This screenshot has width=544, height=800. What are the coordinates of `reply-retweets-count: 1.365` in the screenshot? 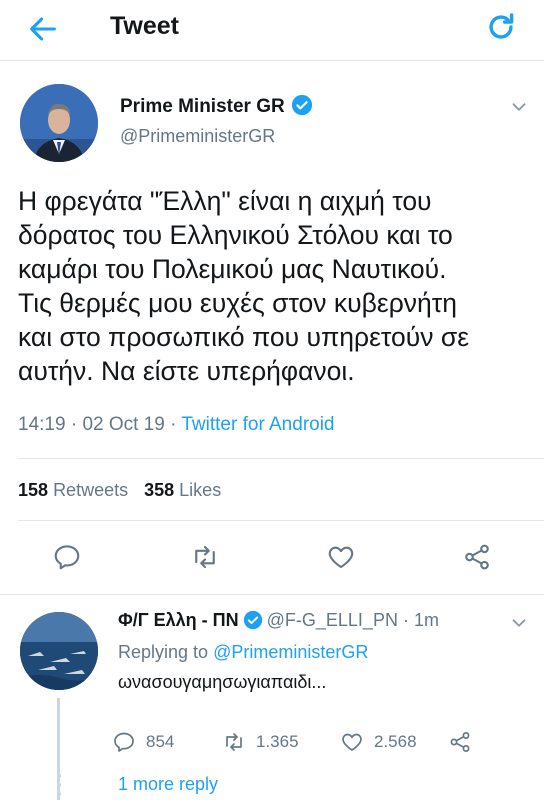 It's located at (277, 741).